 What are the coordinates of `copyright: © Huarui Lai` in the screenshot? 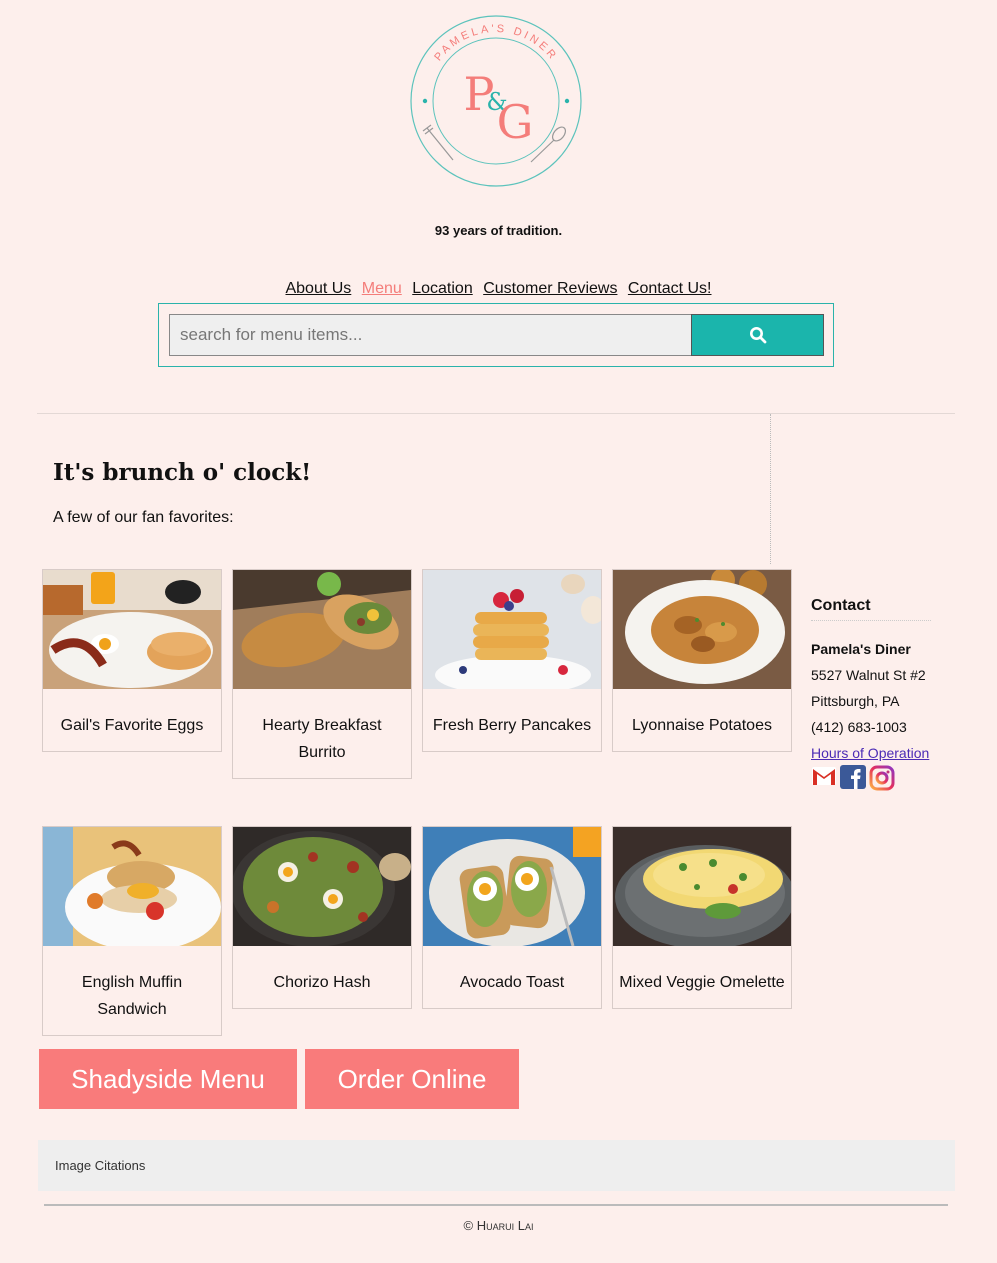 It's located at (498, 1225).